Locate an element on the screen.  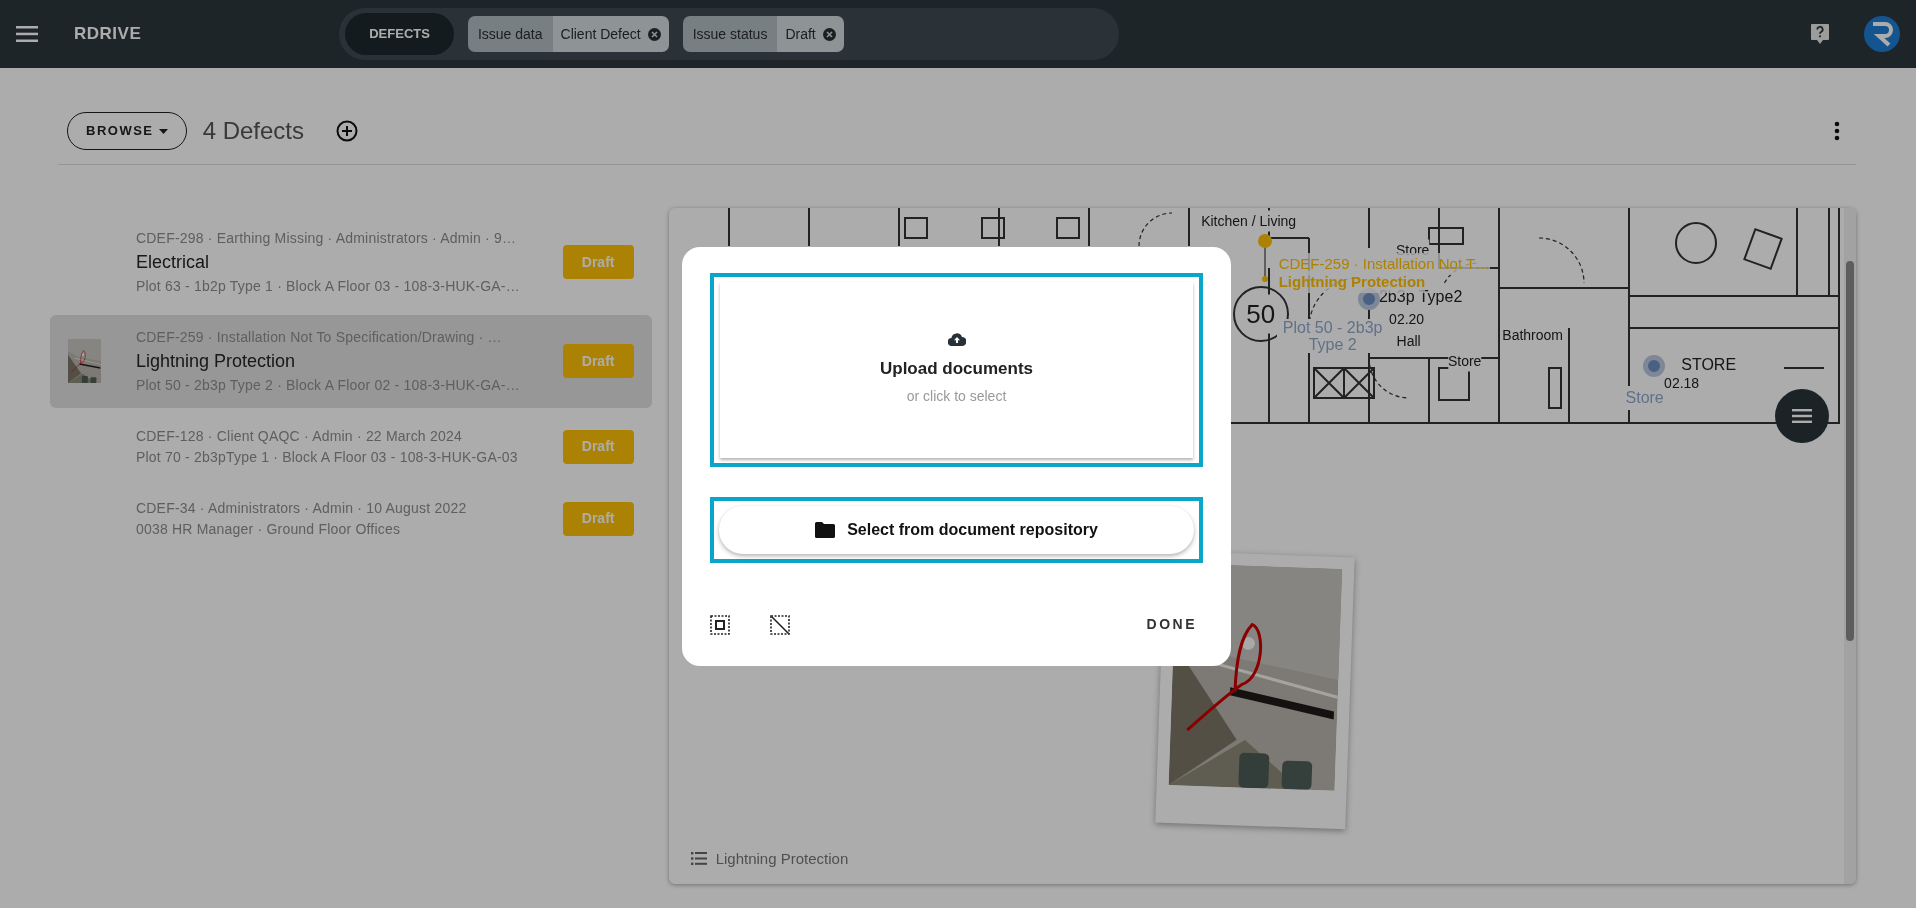
filter-chip: Issue status Draft is located at coordinates (763, 34).